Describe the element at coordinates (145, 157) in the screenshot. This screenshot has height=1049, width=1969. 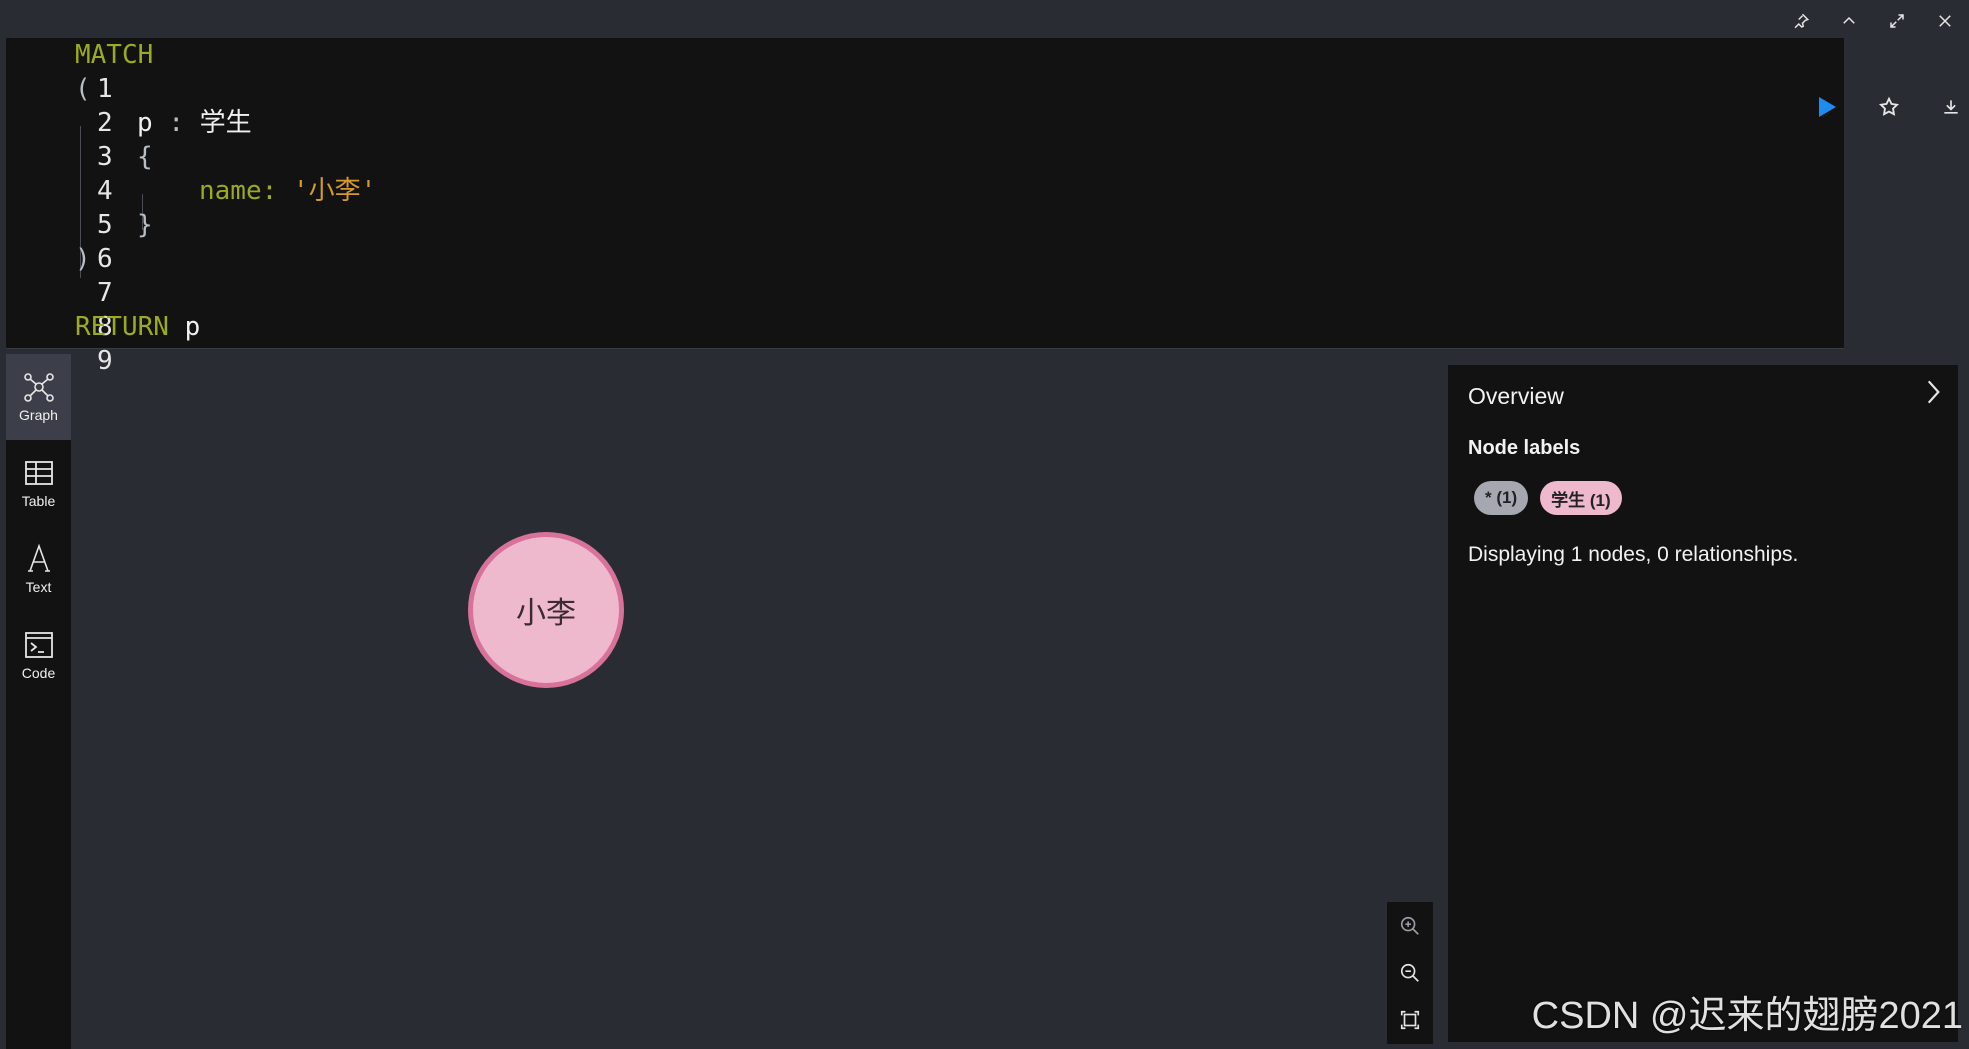
I see `open-brace: {` at that location.